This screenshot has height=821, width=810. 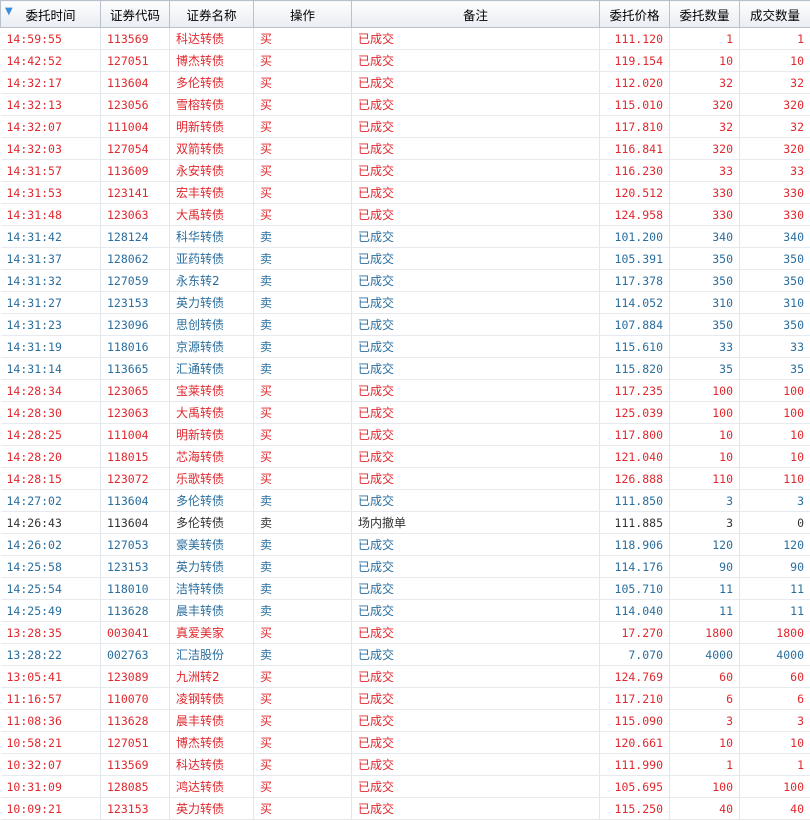 What do you see at coordinates (405, 434) in the screenshot?
I see `table-row: 14:28:25 111004 明新转债买已成交 117.800 10 10` at bounding box center [405, 434].